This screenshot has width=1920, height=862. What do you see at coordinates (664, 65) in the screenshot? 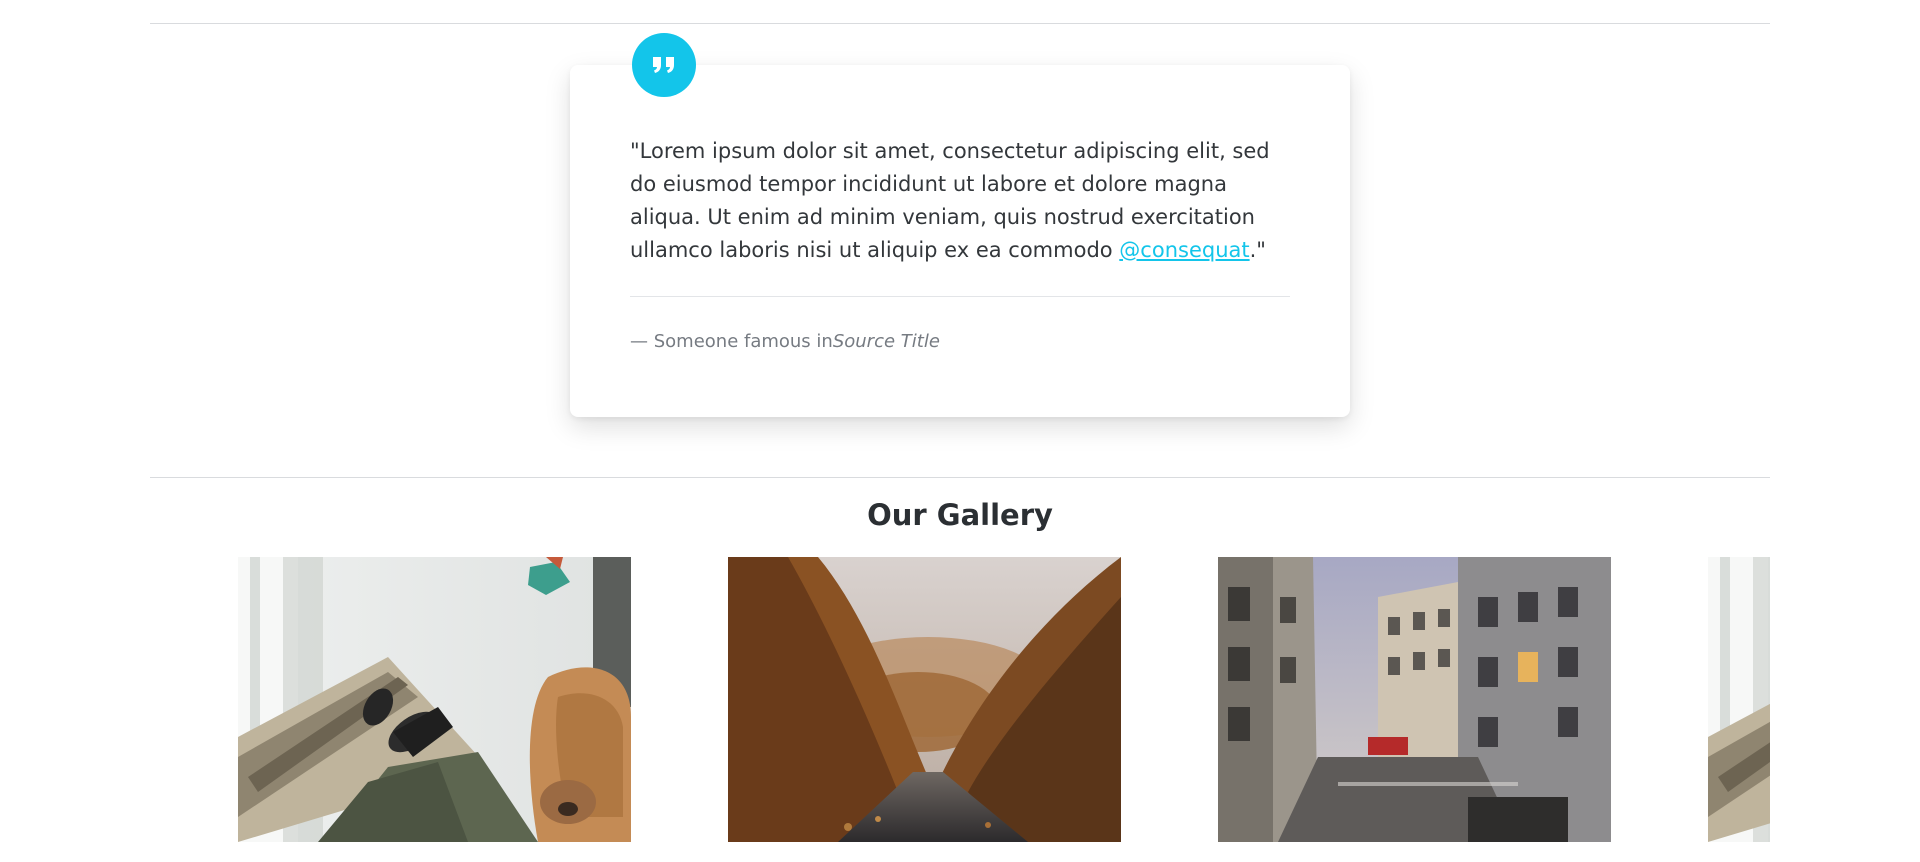
I see `quote-icon` at bounding box center [664, 65].